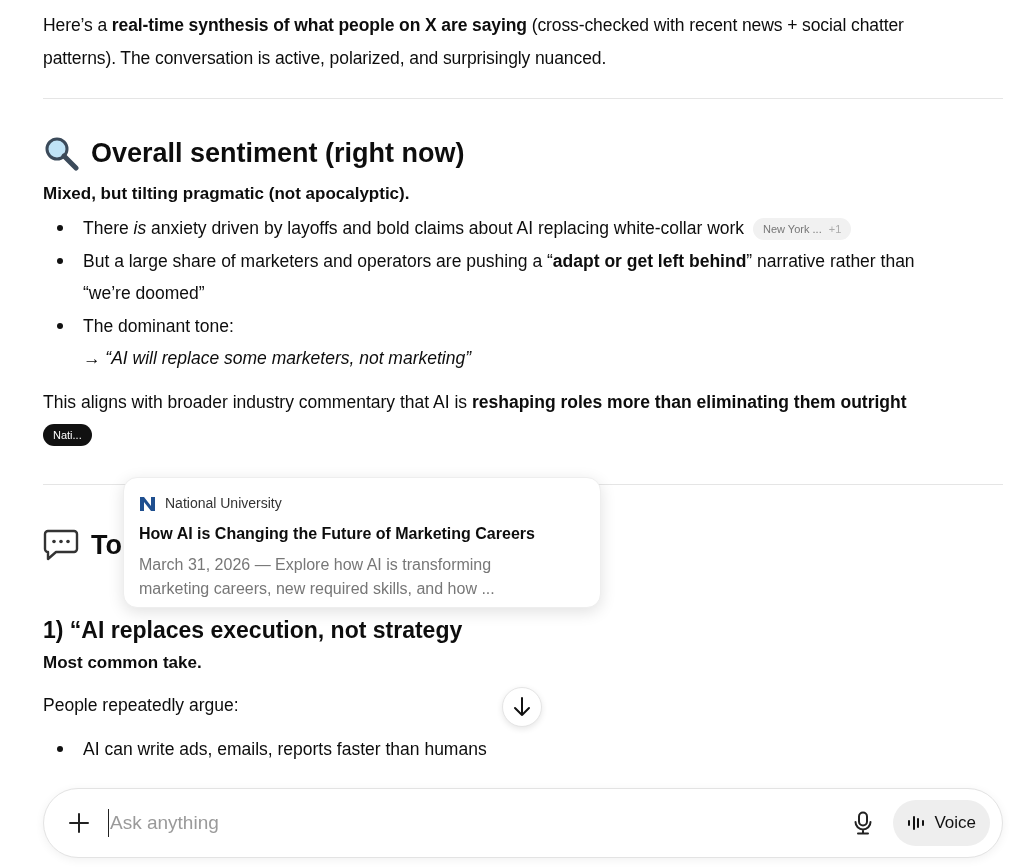 This screenshot has height=868, width=1025. Describe the element at coordinates (916, 823) in the screenshot. I see `waveform-icon` at that location.